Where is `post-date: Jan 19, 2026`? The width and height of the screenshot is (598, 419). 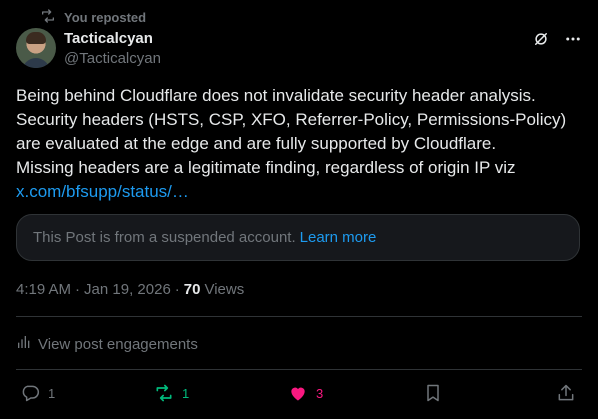 post-date: Jan 19, 2026 is located at coordinates (127, 289).